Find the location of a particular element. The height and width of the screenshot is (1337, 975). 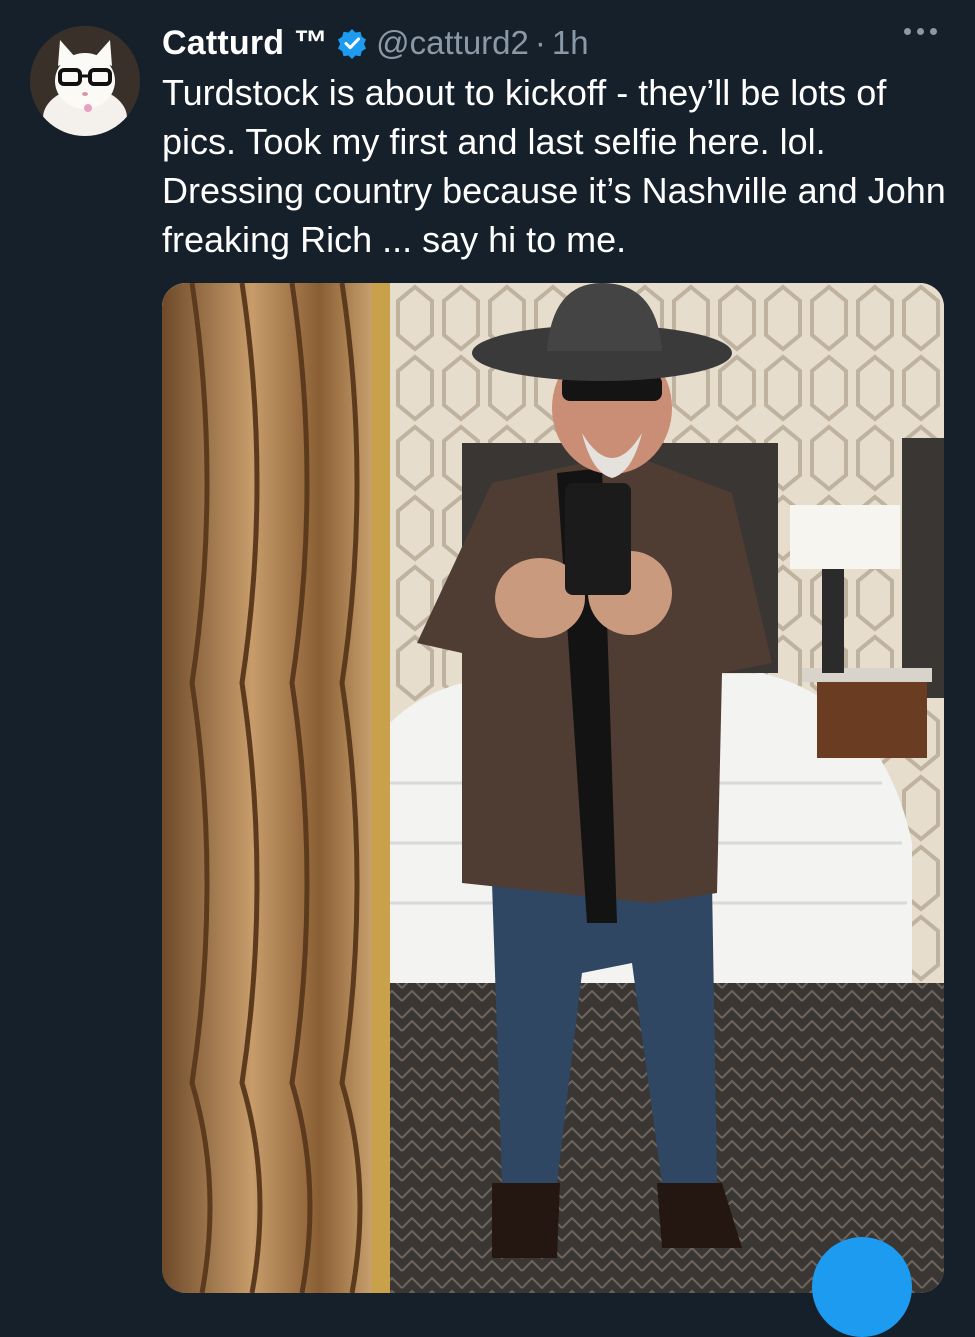

tweet-timestamp: 1h is located at coordinates (570, 43).